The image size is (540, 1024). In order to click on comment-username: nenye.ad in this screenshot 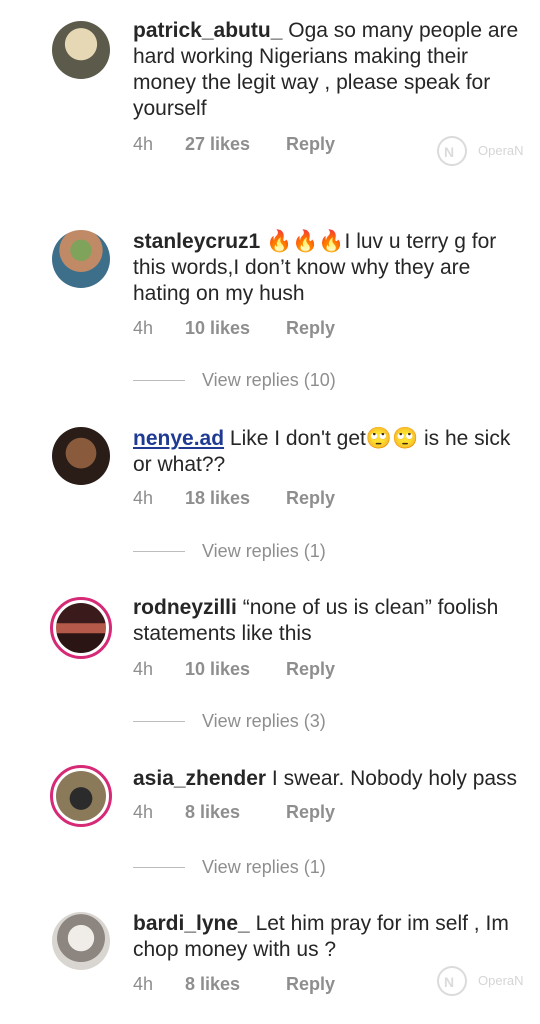, I will do `click(178, 438)`.